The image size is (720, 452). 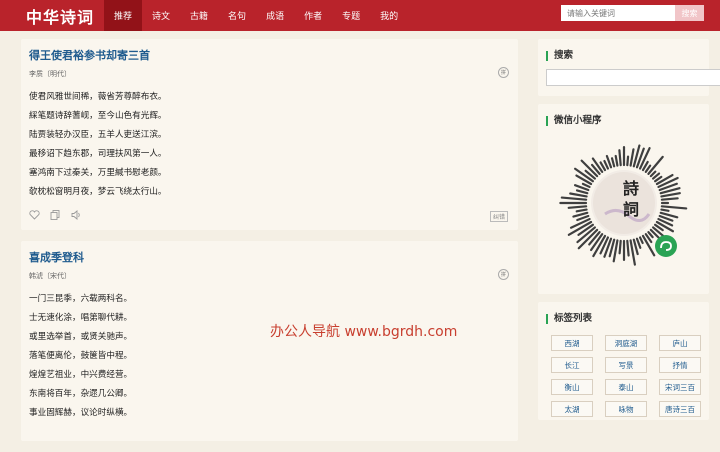 What do you see at coordinates (364, 332) in the screenshot?
I see `watermark-text: 办公人导航 www.bgrdh.com` at bounding box center [364, 332].